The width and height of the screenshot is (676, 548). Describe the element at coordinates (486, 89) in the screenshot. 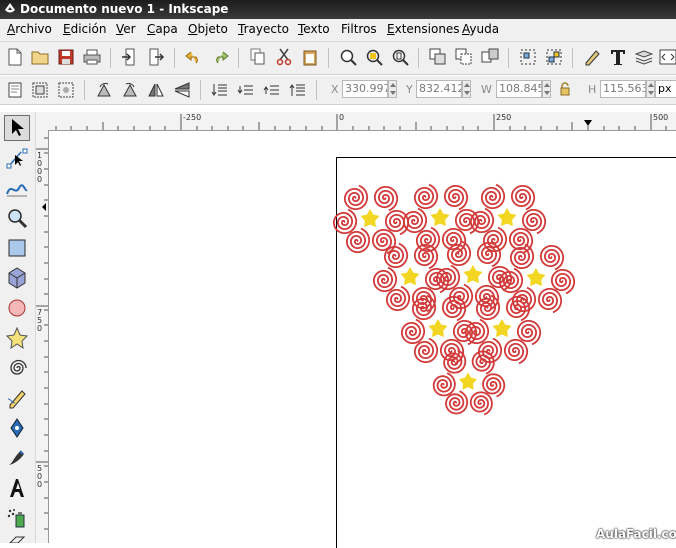

I see `w-label: W` at that location.